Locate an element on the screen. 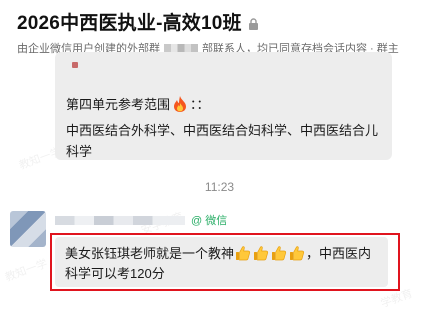  lock-icon is located at coordinates (253, 23).